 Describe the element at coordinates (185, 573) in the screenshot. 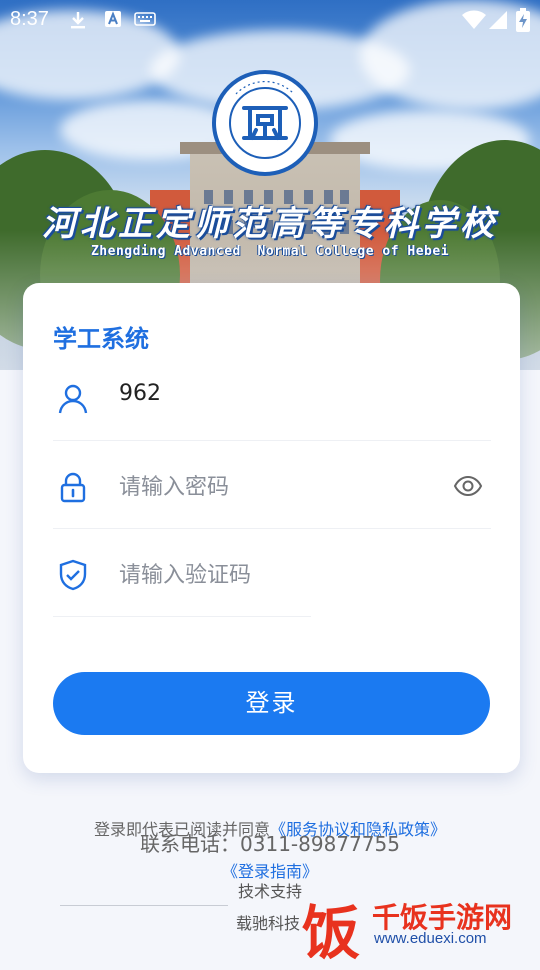

I see `captcha-input: 请输入验证码` at that location.